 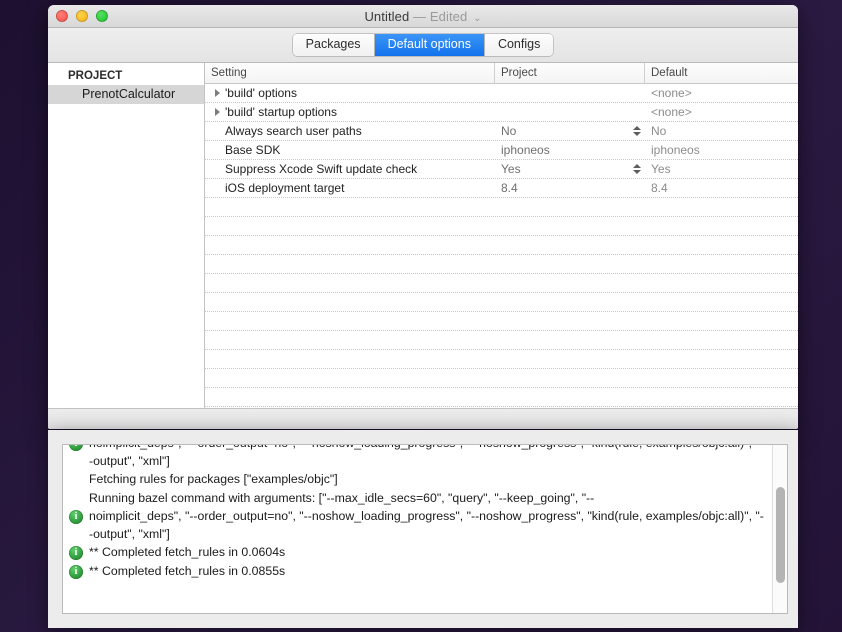 I want to click on table-row: 'build' startup options <none>, so click(x=501, y=112).